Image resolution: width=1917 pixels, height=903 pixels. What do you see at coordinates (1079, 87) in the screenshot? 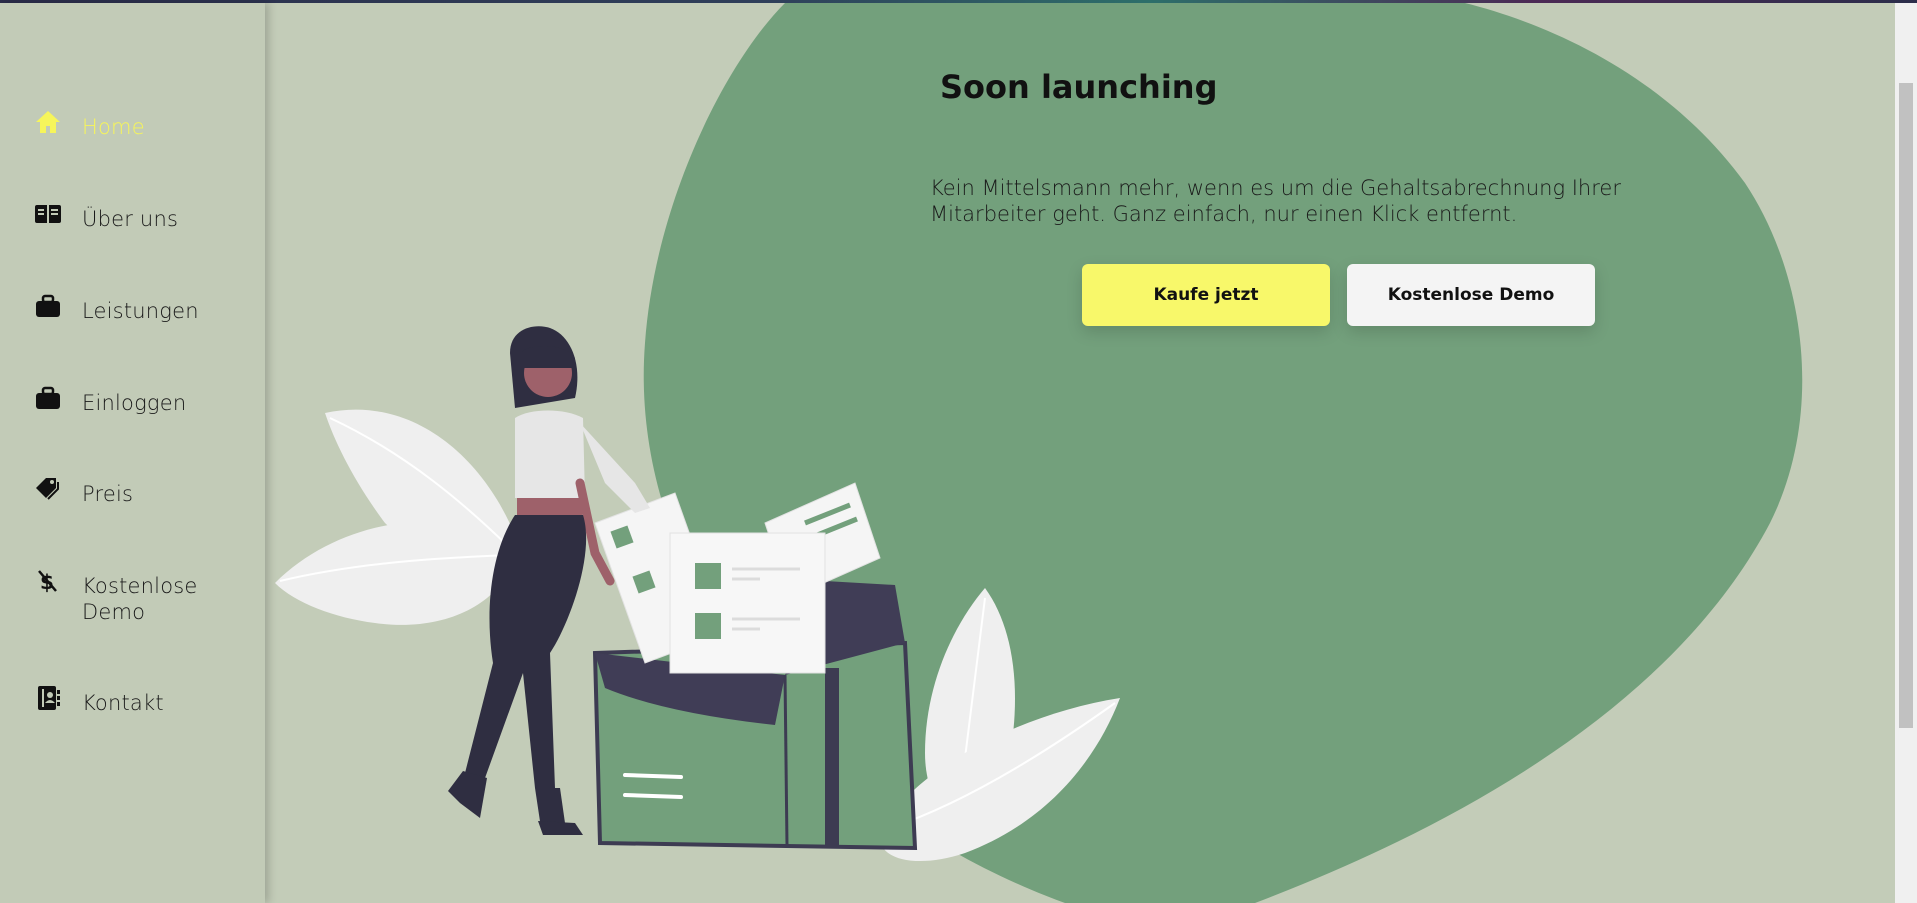
I see `page-title: Soon launching` at bounding box center [1079, 87].